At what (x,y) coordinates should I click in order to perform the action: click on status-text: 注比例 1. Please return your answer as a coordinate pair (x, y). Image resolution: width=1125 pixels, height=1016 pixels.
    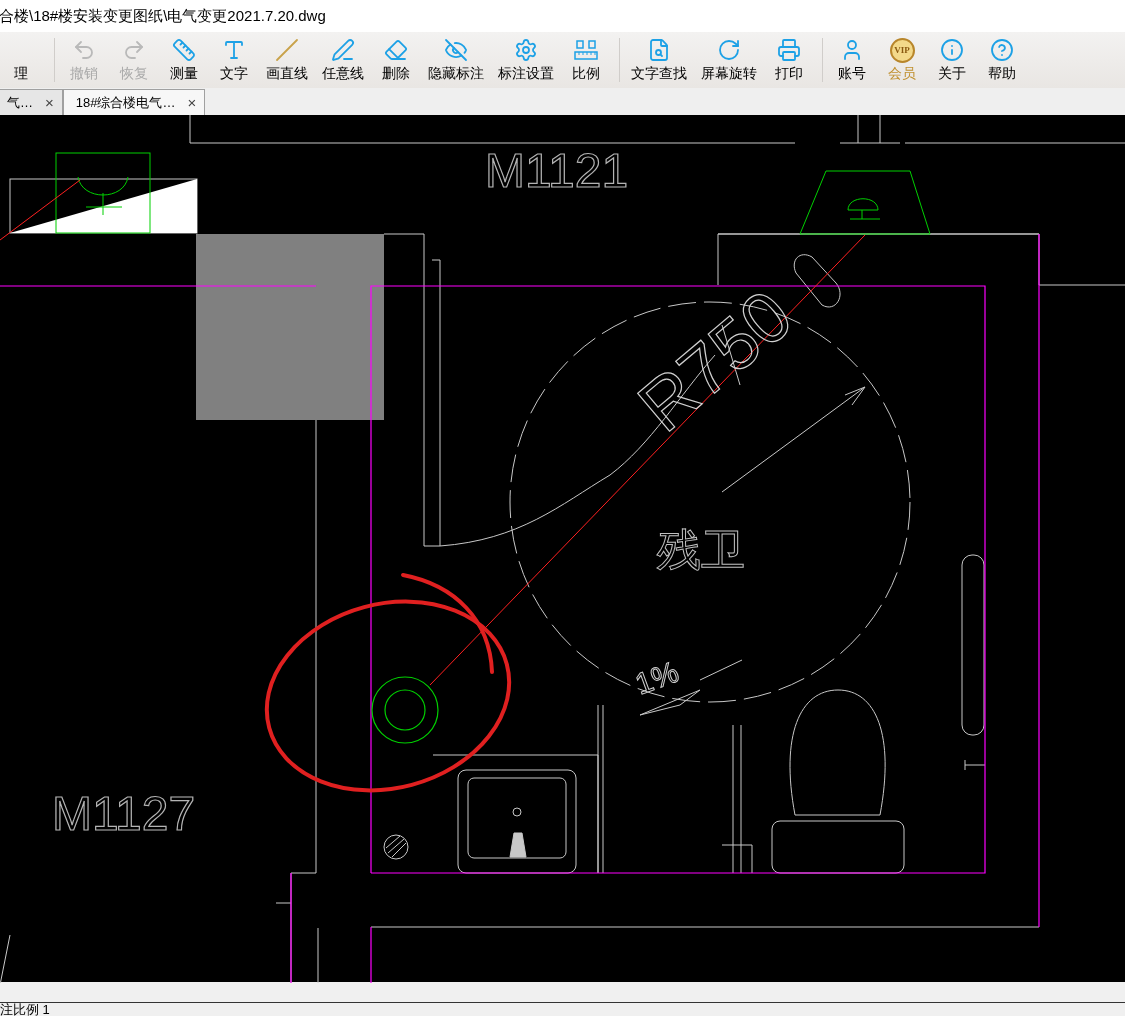
    Looking at the image, I should click on (25, 1009).